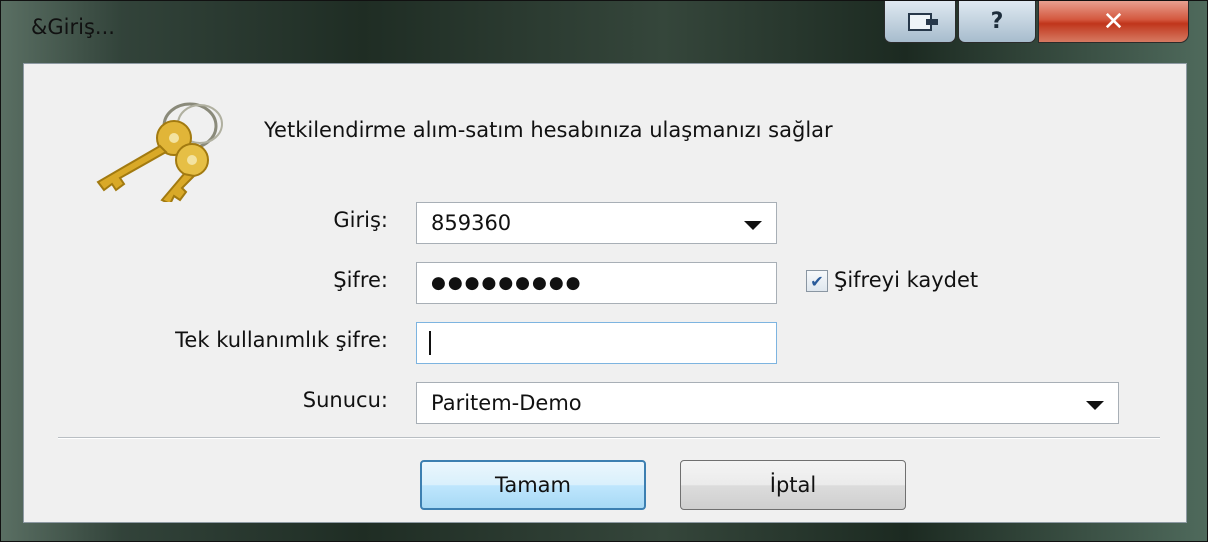 The height and width of the screenshot is (542, 1208). I want to click on server-label: Sunucu:, so click(345, 400).